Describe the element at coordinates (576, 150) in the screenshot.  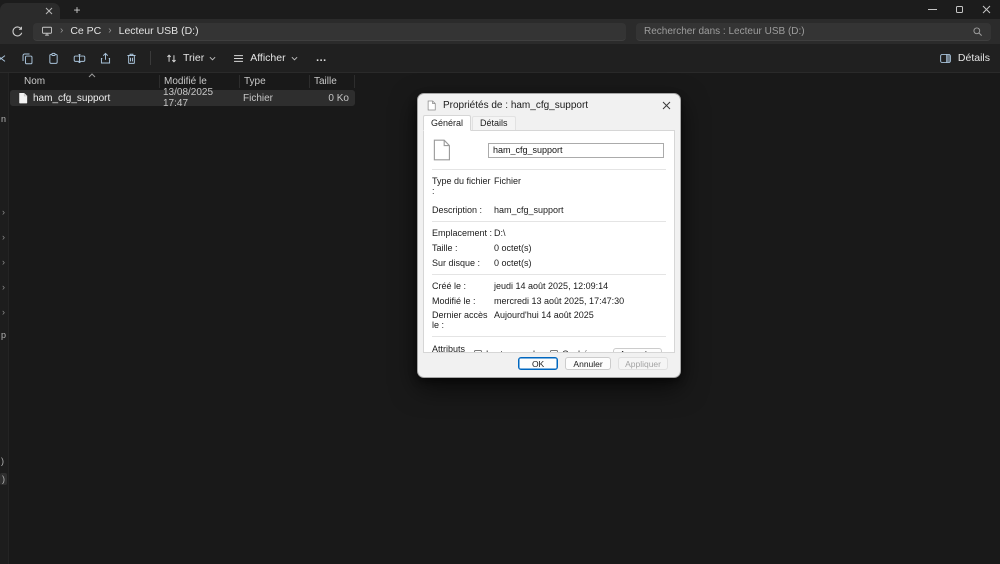
I see `filename-input` at that location.